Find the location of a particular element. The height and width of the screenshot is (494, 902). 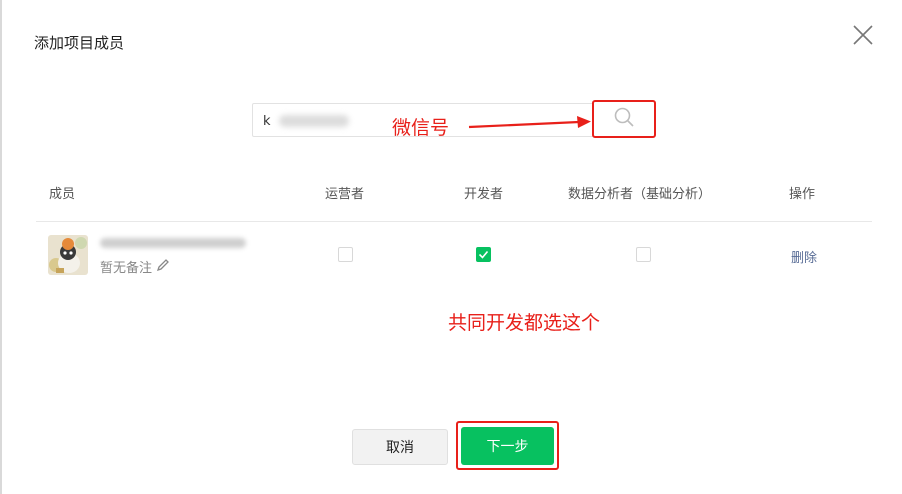

check-icon is located at coordinates (483, 254).